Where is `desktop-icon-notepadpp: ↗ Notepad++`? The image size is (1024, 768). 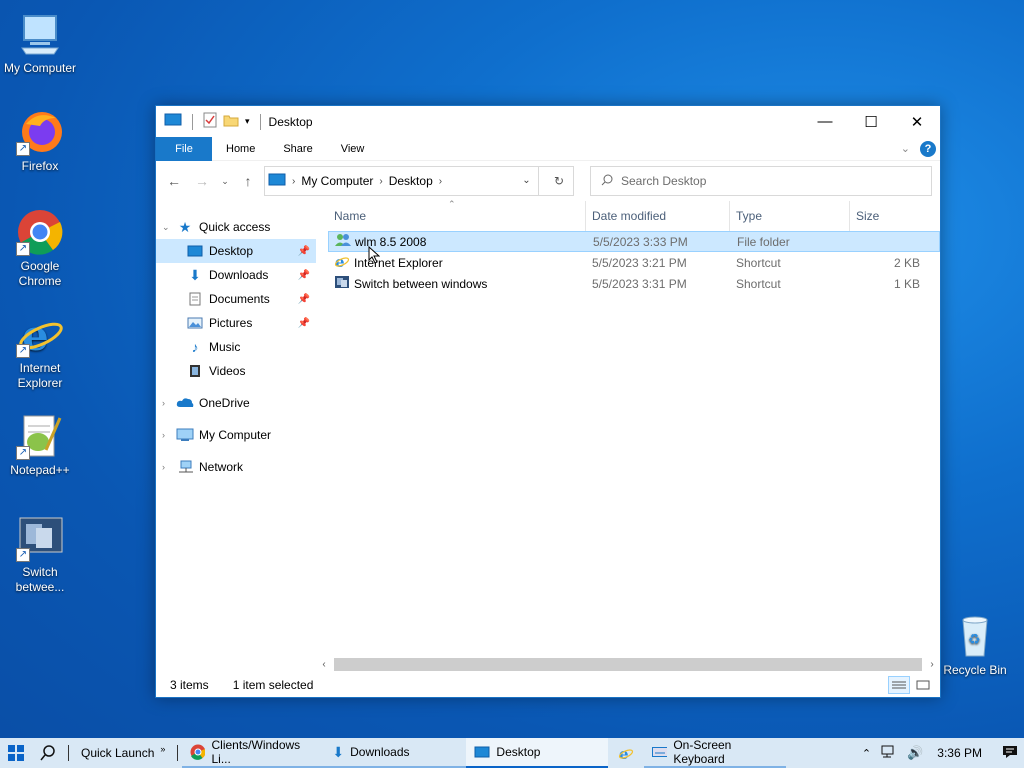 desktop-icon-notepadpp: ↗ Notepad++ is located at coordinates (40, 445).